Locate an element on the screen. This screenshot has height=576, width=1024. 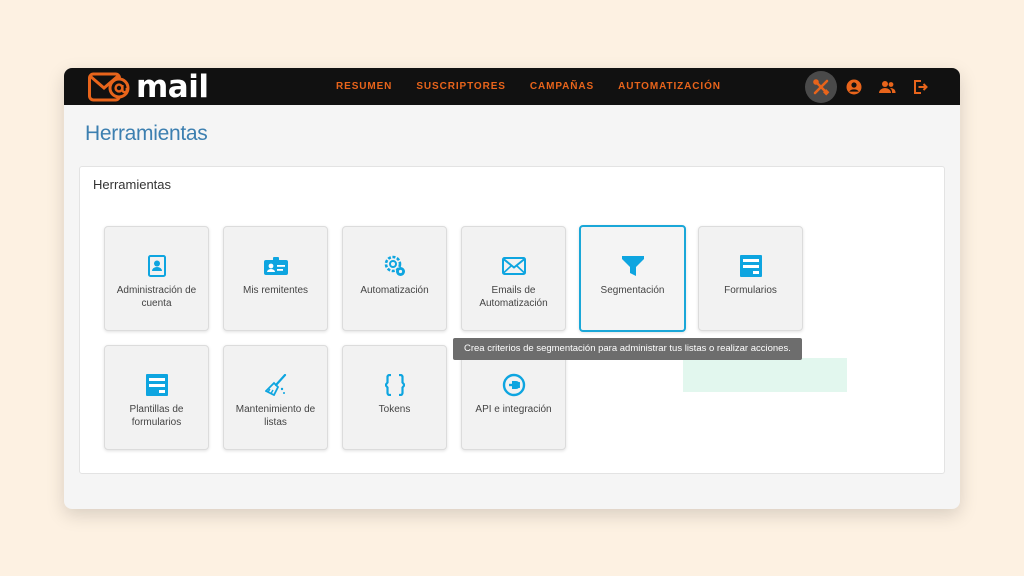
plug-icon is located at coordinates (513, 385).